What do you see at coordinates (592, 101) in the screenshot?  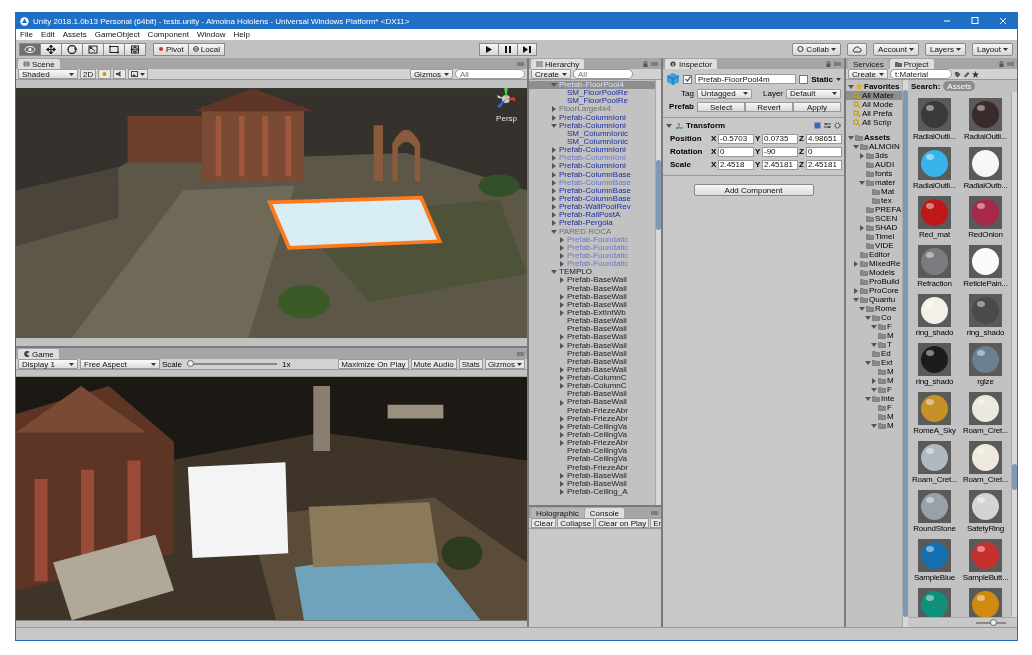 I see `hierarchy-item: SM_FloorPoolRe` at bounding box center [592, 101].